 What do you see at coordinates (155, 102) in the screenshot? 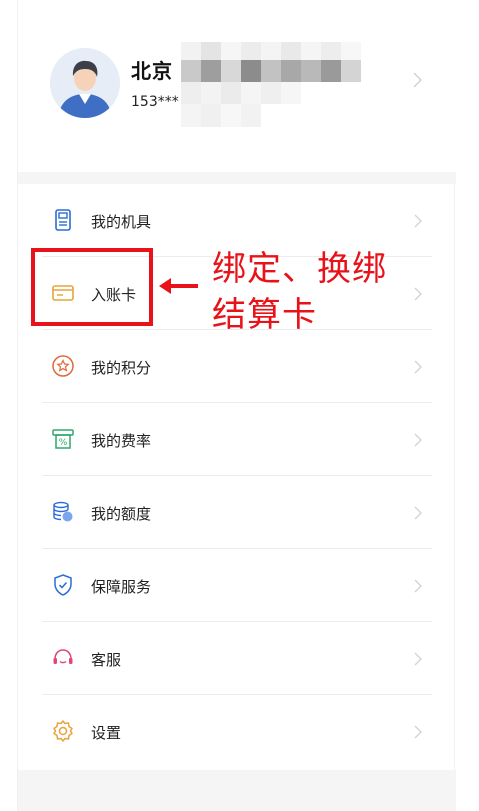
I see `user-phone: 153***` at bounding box center [155, 102].